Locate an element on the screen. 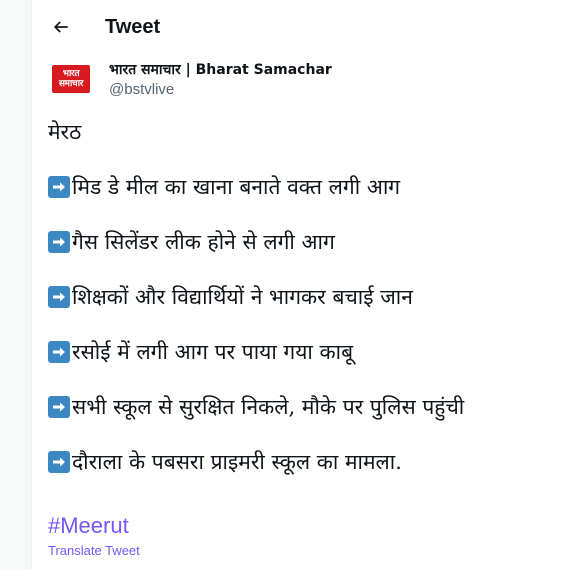 The image size is (570, 570). translate-tweet-link: Translate Tweet is located at coordinates (94, 551).